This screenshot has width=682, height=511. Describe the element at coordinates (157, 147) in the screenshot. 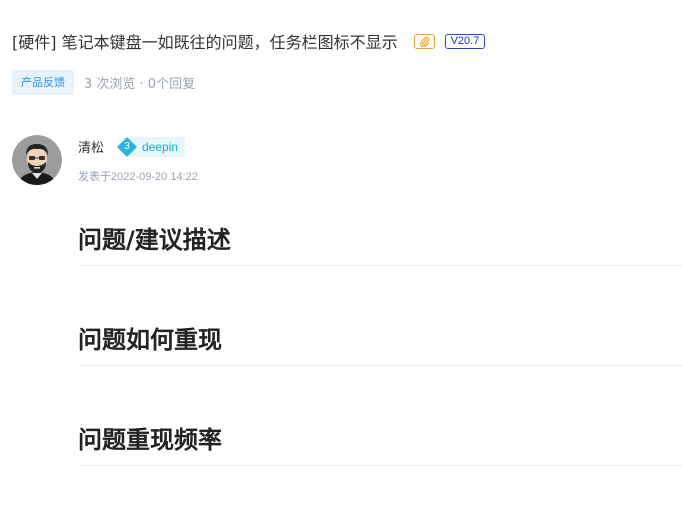

I see `level-name: deepin` at that location.